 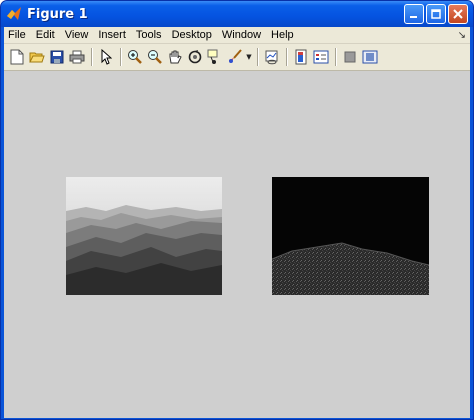 What do you see at coordinates (462, 35) in the screenshot?
I see `menu-dock-arrow-icon: ↘` at bounding box center [462, 35].